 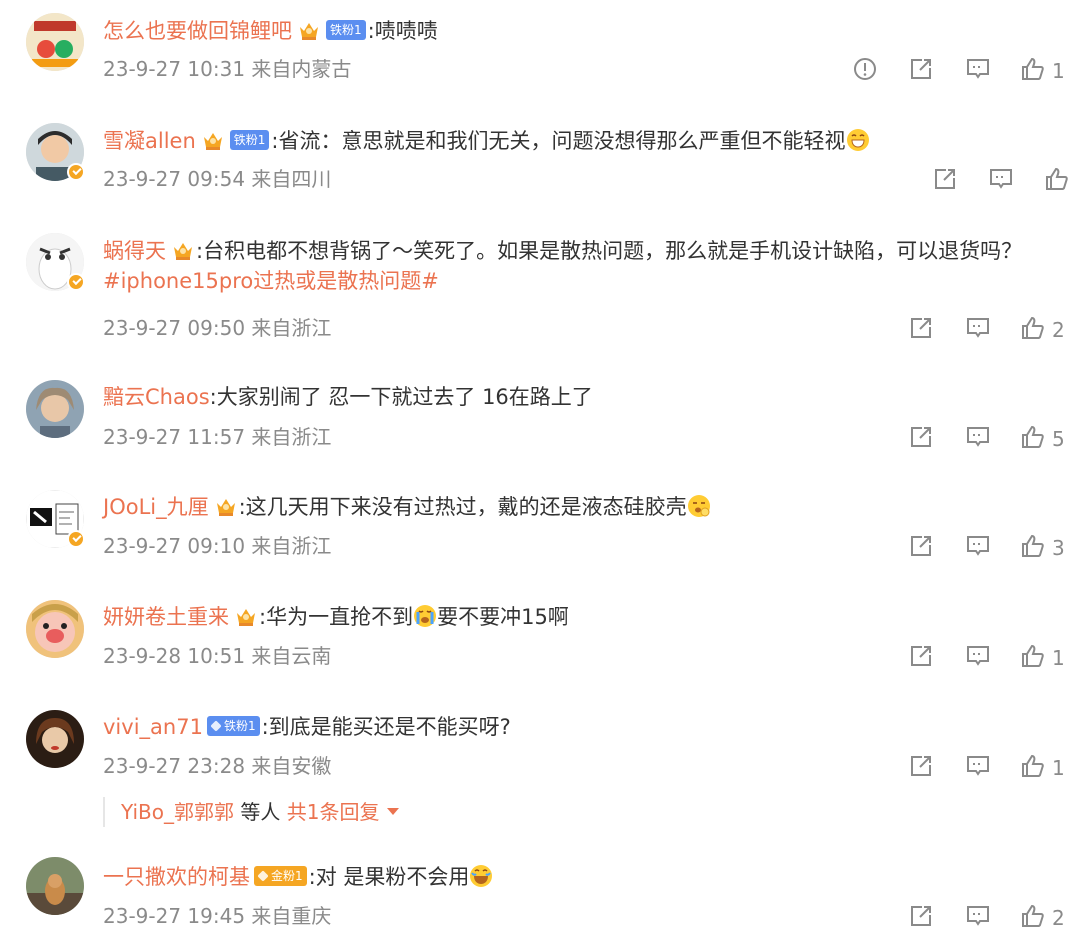 I want to click on comment-text: :到底是能买还是不能买呀?, so click(x=386, y=727).